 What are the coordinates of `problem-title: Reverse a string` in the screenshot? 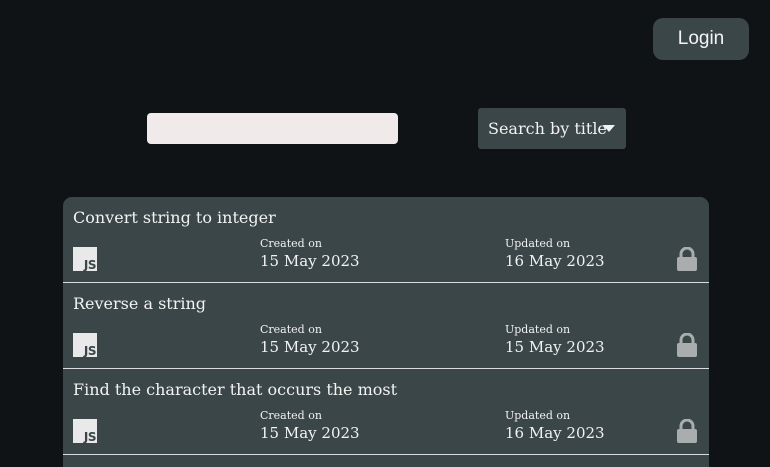 It's located at (139, 303).